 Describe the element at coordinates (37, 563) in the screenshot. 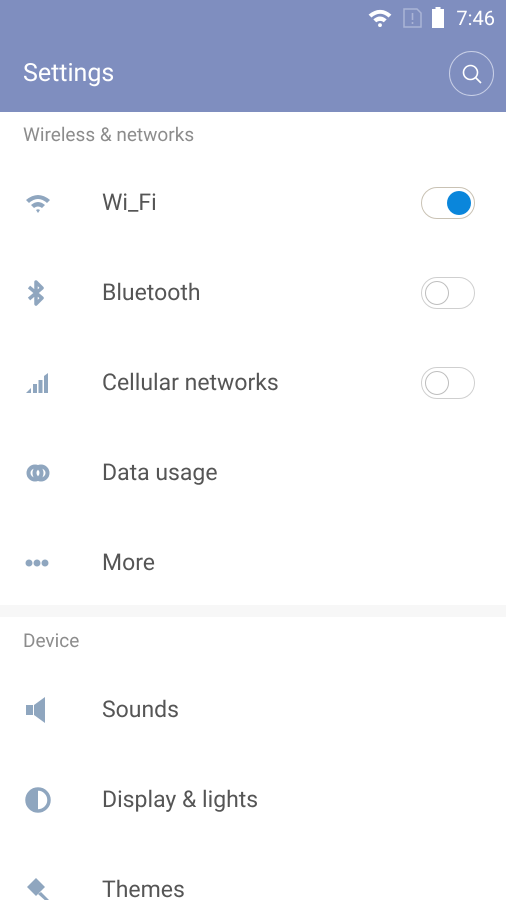

I see `more-dots-icon` at that location.